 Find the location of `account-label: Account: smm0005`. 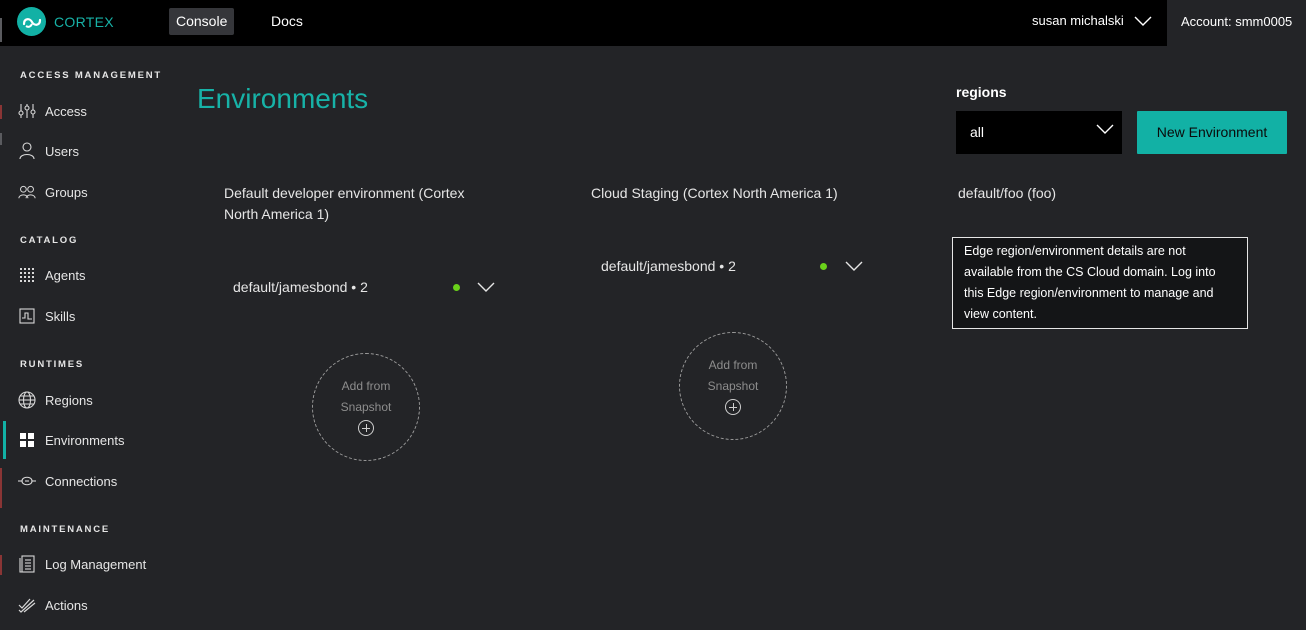

account-label: Account: smm0005 is located at coordinates (1236, 23).